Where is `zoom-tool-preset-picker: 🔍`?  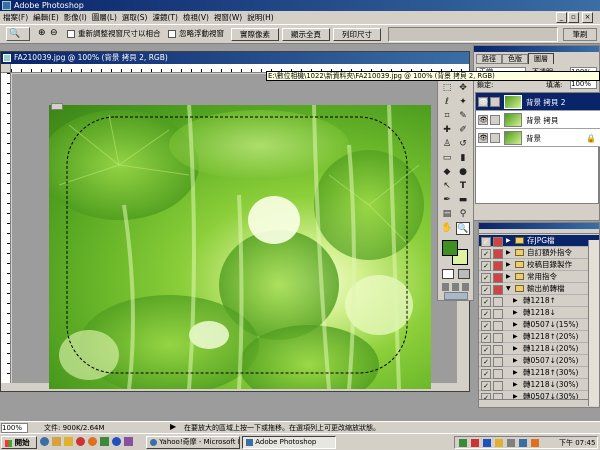
zoom-tool-preset-picker: 🔍 is located at coordinates (18, 34).